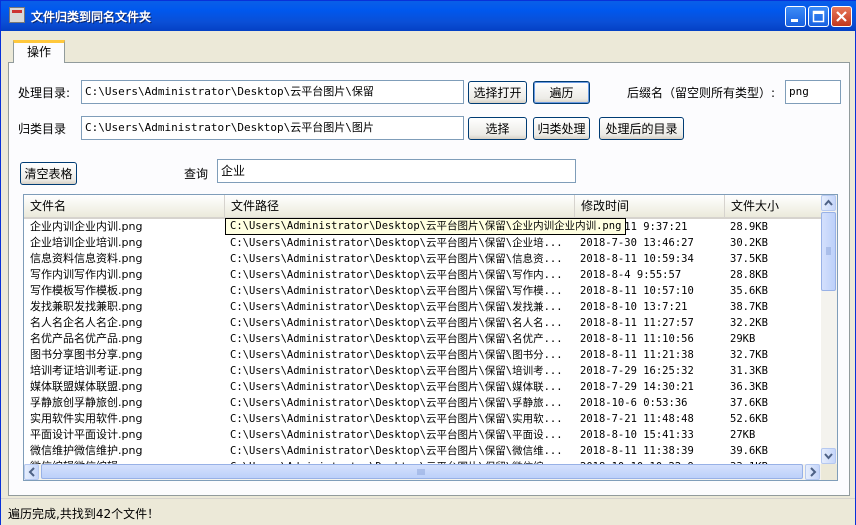 This screenshot has height=525, width=856. I want to click on maximize-icon, so click(818, 16).